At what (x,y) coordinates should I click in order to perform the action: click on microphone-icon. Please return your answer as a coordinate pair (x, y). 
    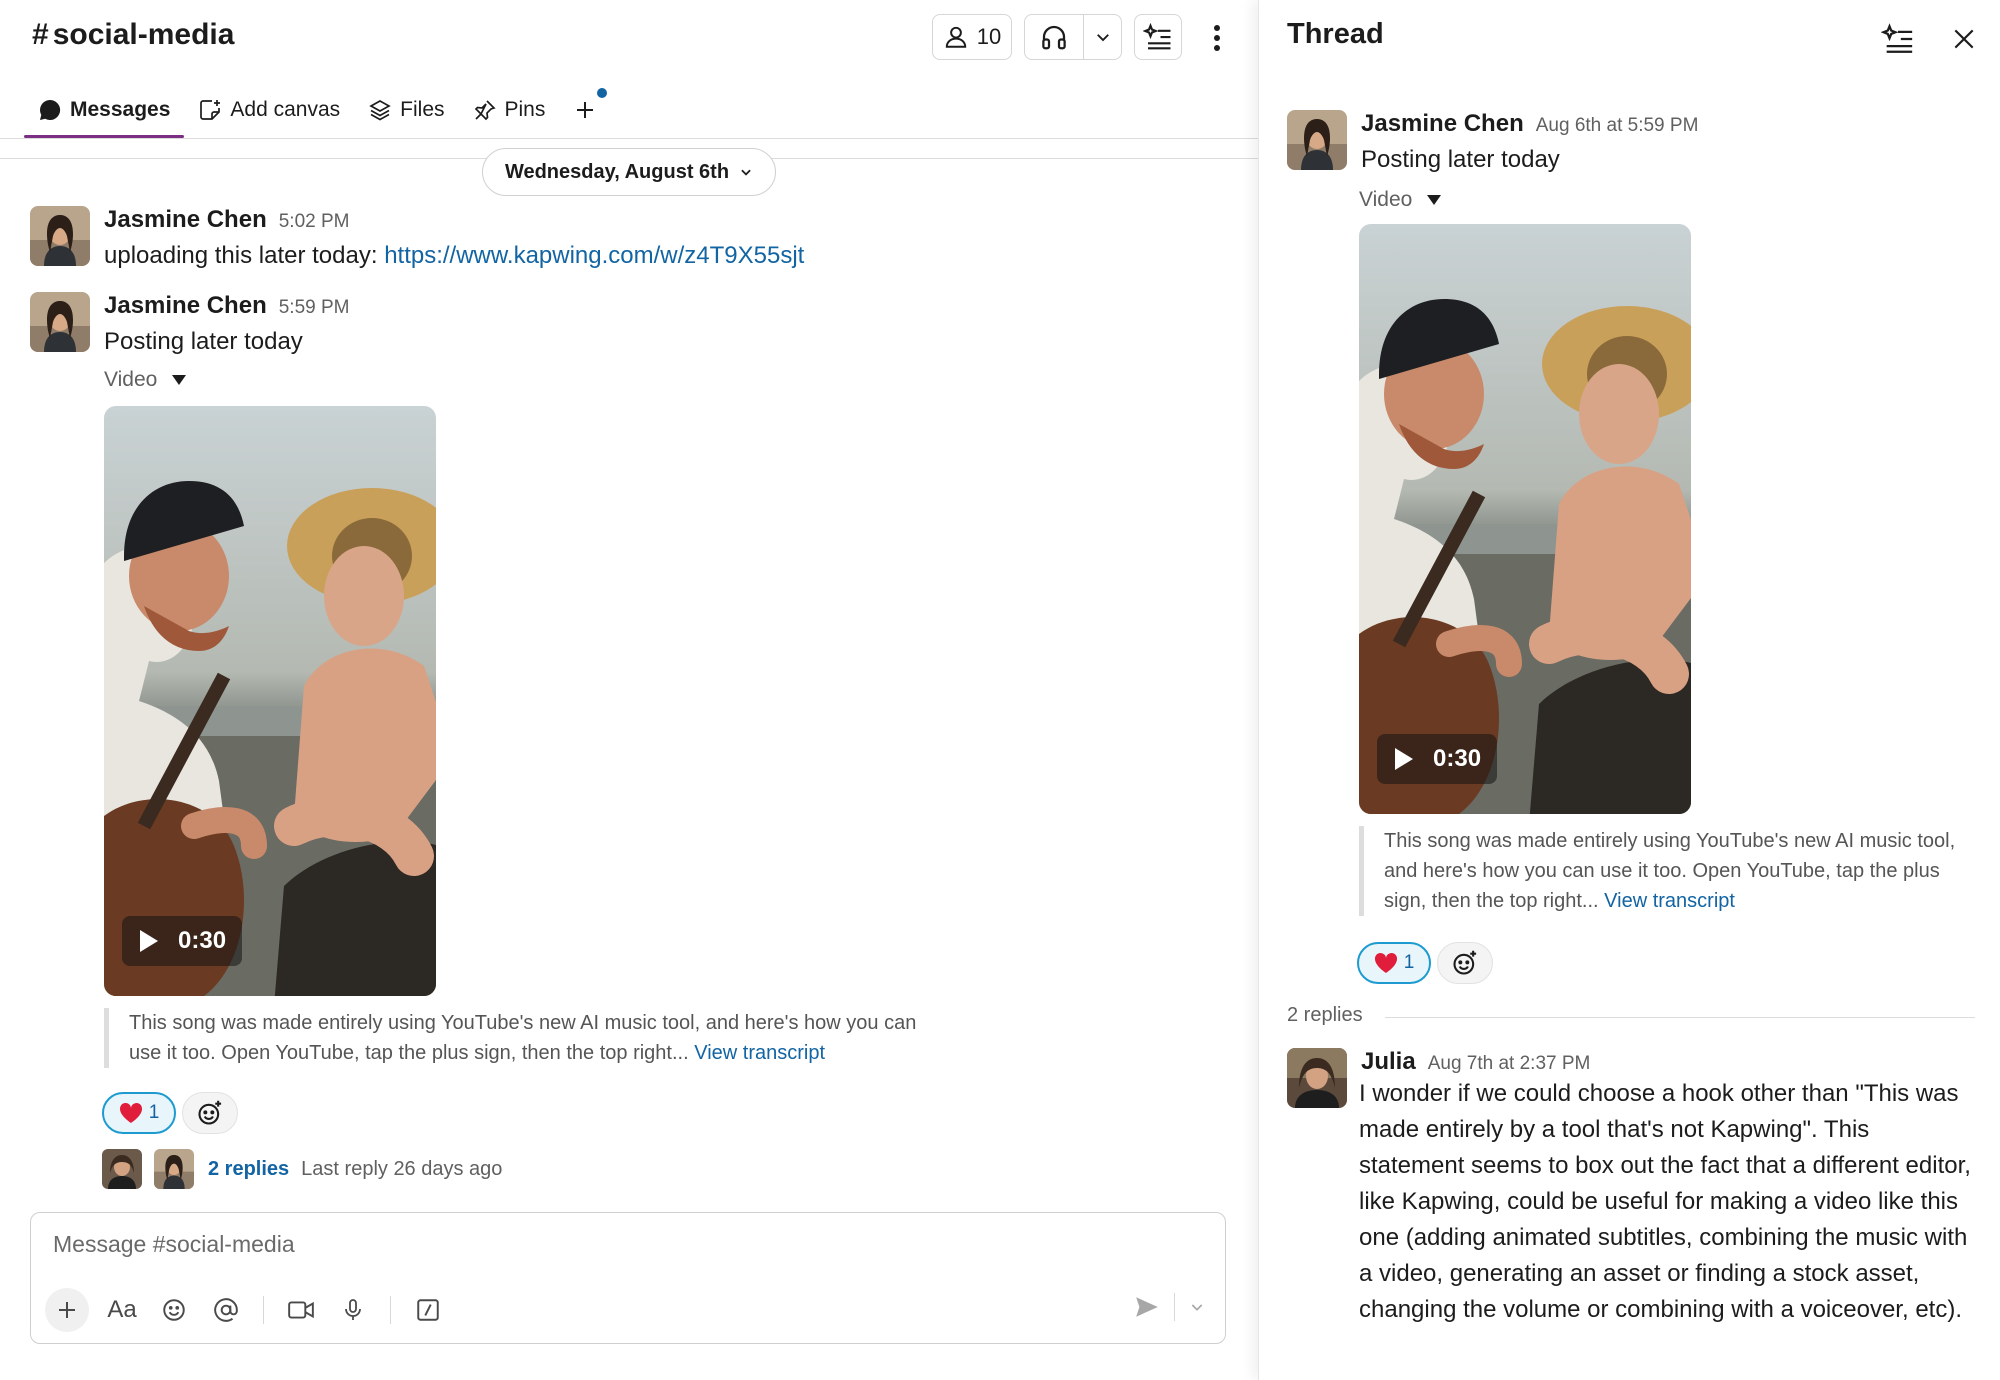
    Looking at the image, I should click on (353, 1309).